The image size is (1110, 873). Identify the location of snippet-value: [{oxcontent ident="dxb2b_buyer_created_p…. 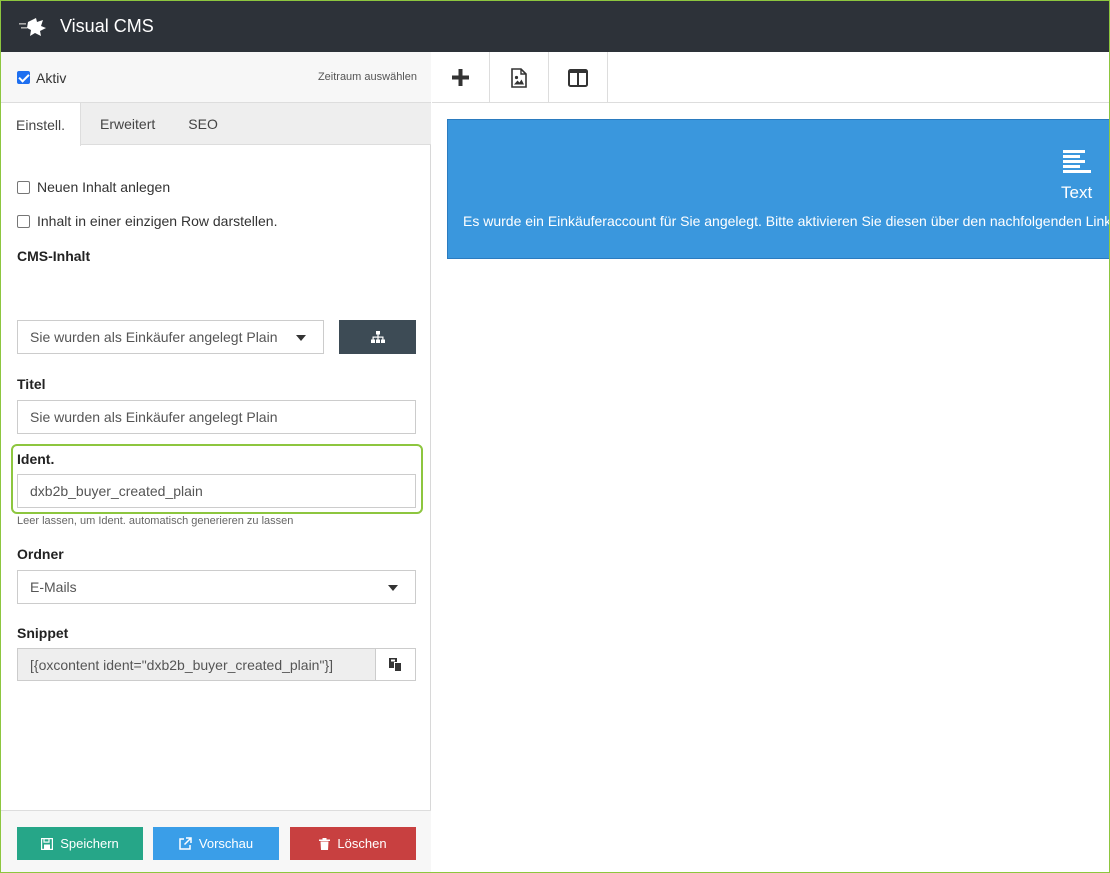
(197, 664).